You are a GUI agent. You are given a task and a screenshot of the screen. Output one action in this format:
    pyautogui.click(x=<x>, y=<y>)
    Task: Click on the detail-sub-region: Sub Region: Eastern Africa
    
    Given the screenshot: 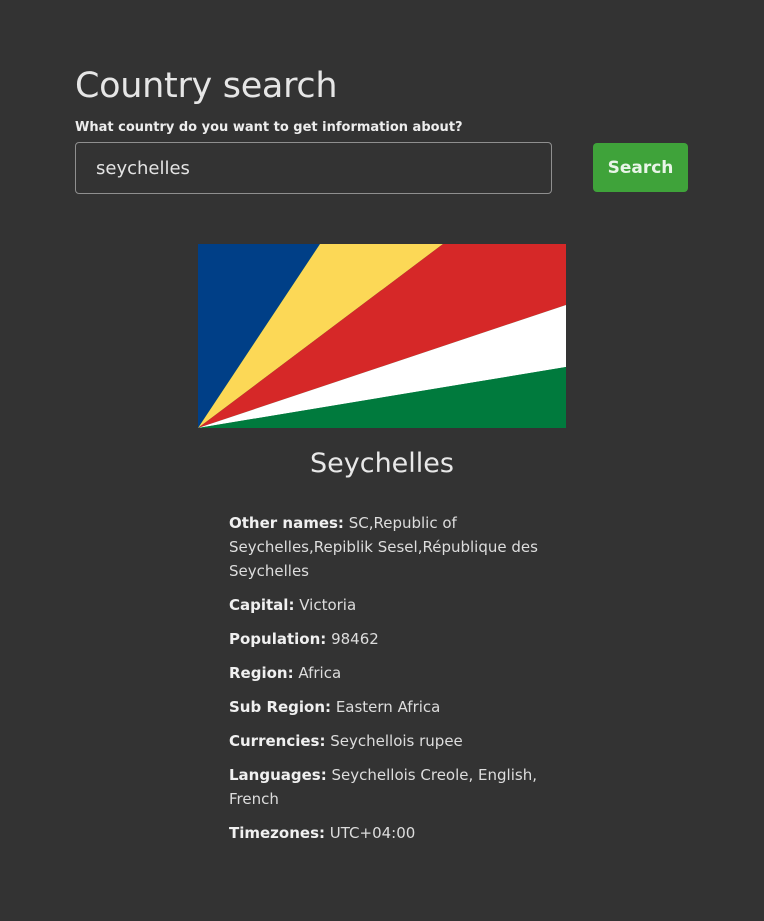 What is the action you would take?
    pyautogui.click(x=389, y=707)
    